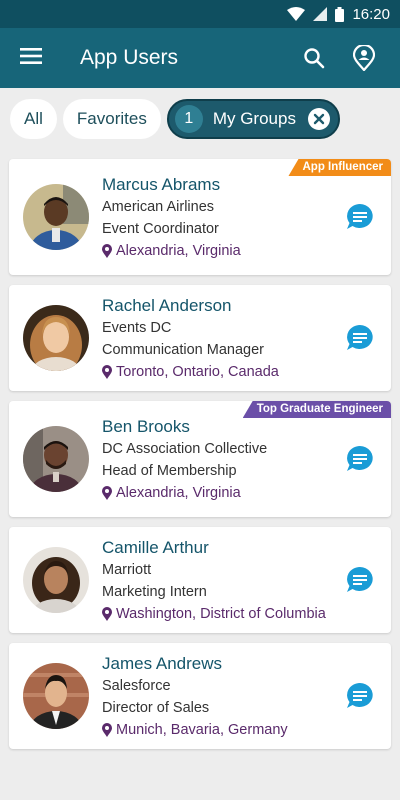 Image resolution: width=400 pixels, height=800 pixels. I want to click on groups-label: My Groups, so click(254, 118).